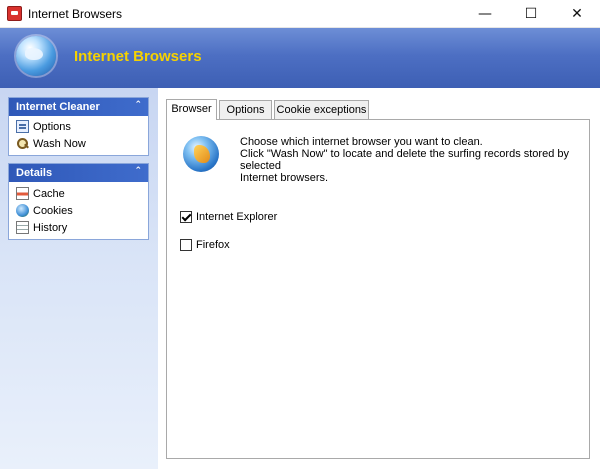  I want to click on sidebar-item-label: History, so click(50, 228).